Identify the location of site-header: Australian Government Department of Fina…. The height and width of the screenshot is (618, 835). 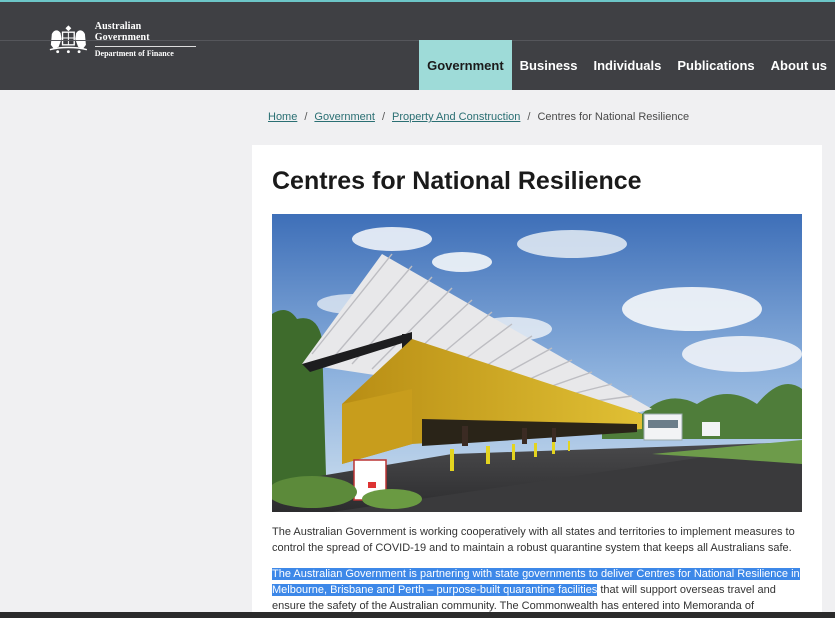
(417, 46).